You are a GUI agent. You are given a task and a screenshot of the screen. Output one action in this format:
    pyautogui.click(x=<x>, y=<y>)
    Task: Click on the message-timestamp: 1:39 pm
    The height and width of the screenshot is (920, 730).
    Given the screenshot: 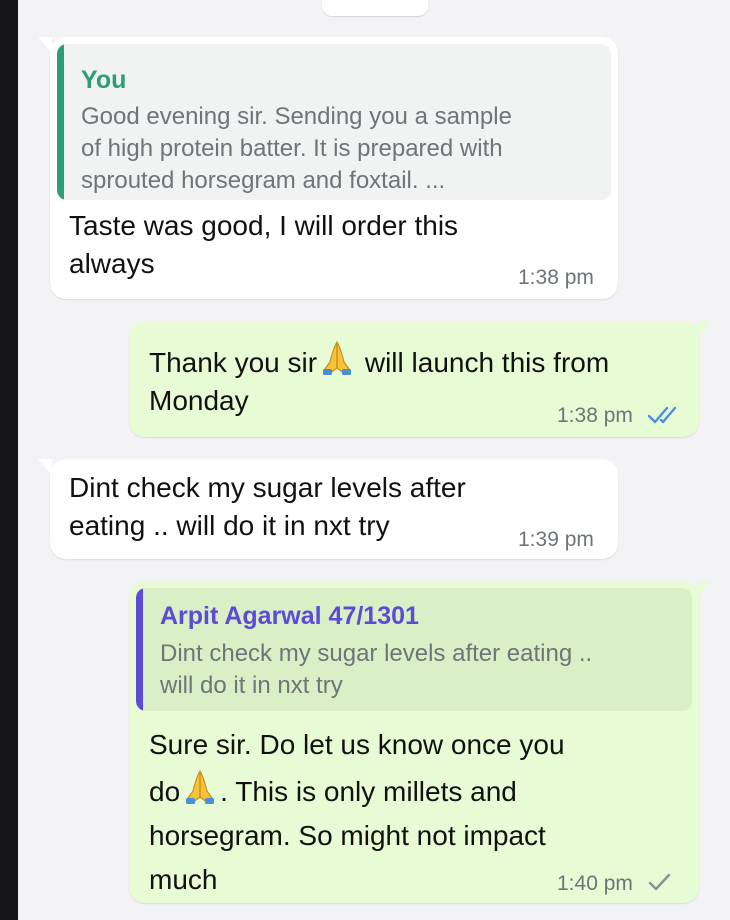 What is the action you would take?
    pyautogui.click(x=556, y=539)
    